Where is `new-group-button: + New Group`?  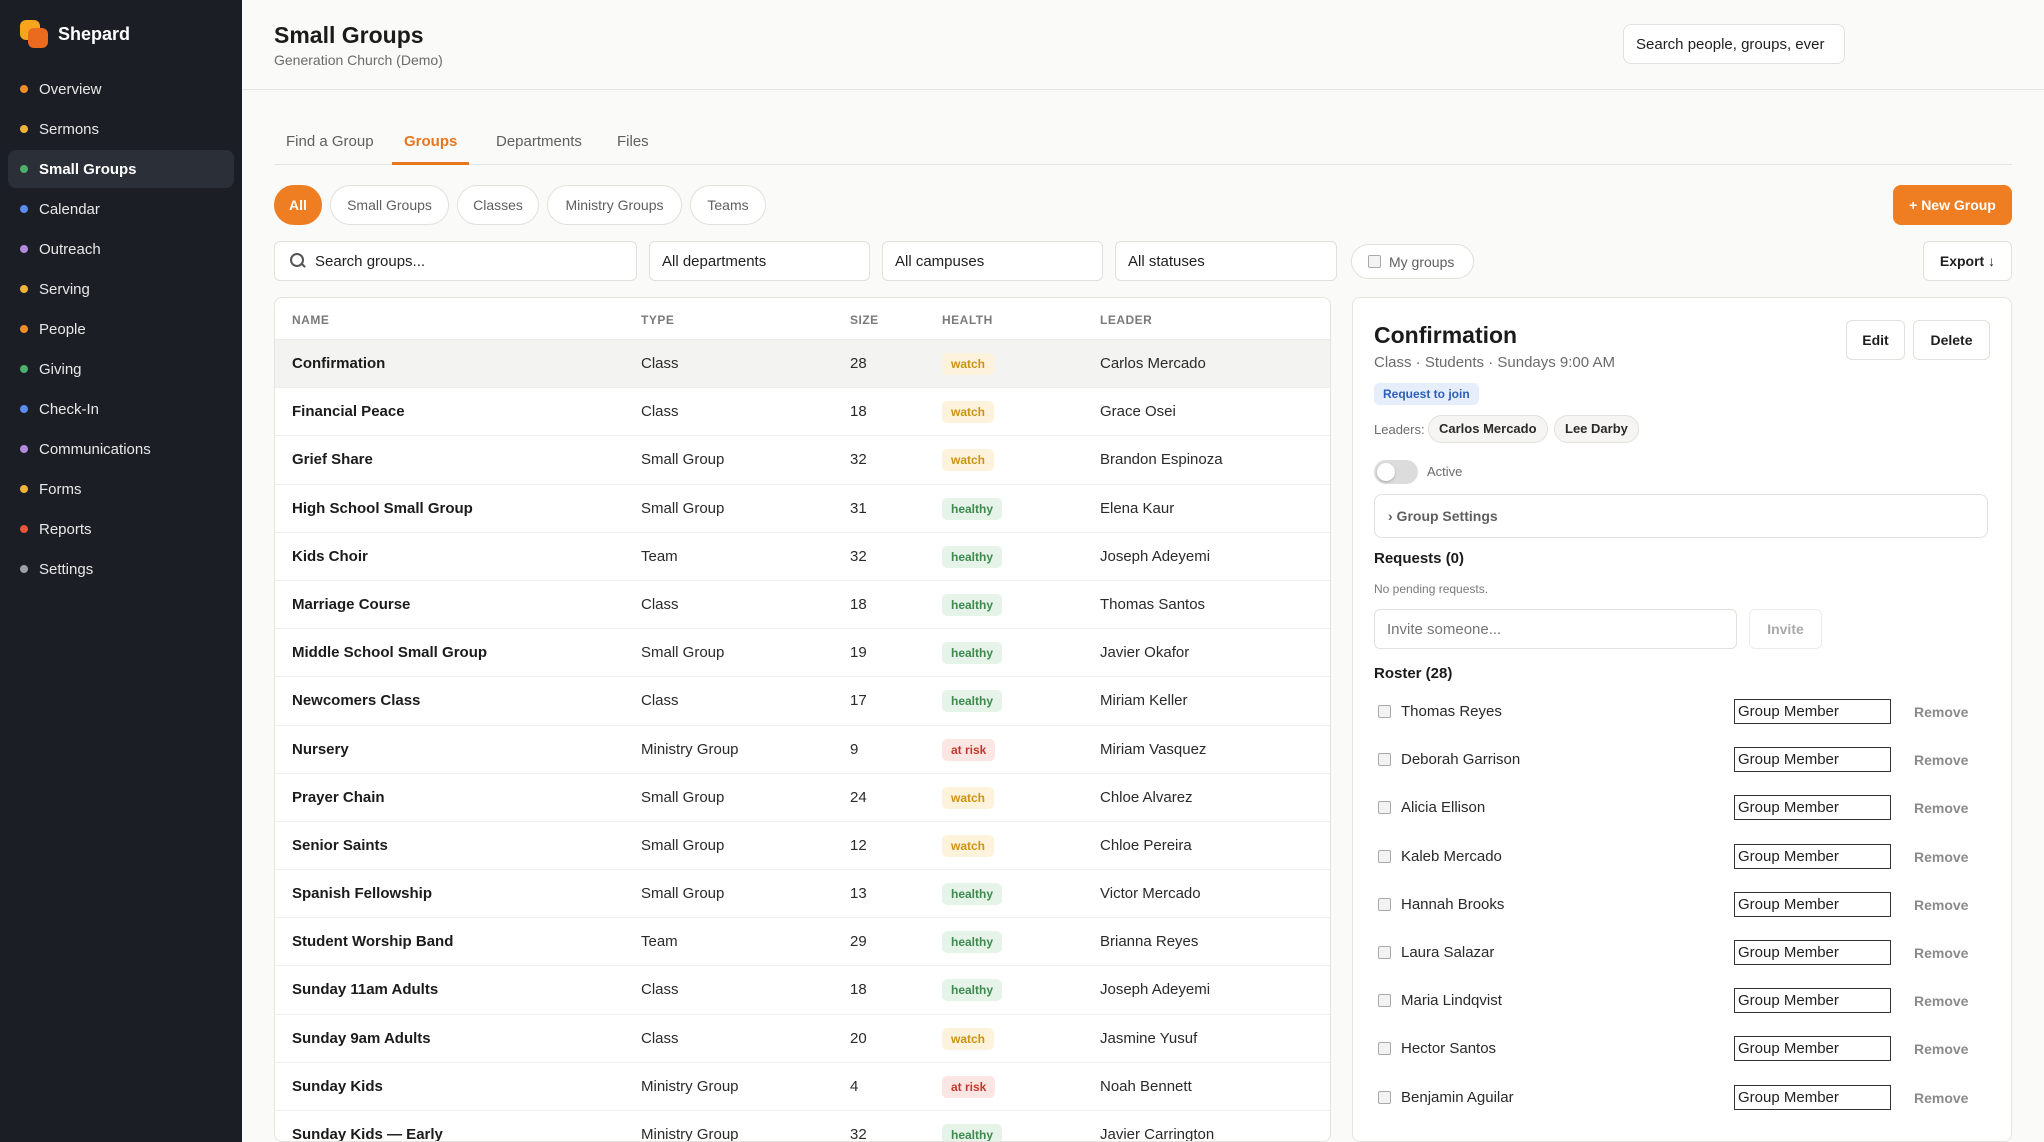
new-group-button: + New Group is located at coordinates (1952, 205).